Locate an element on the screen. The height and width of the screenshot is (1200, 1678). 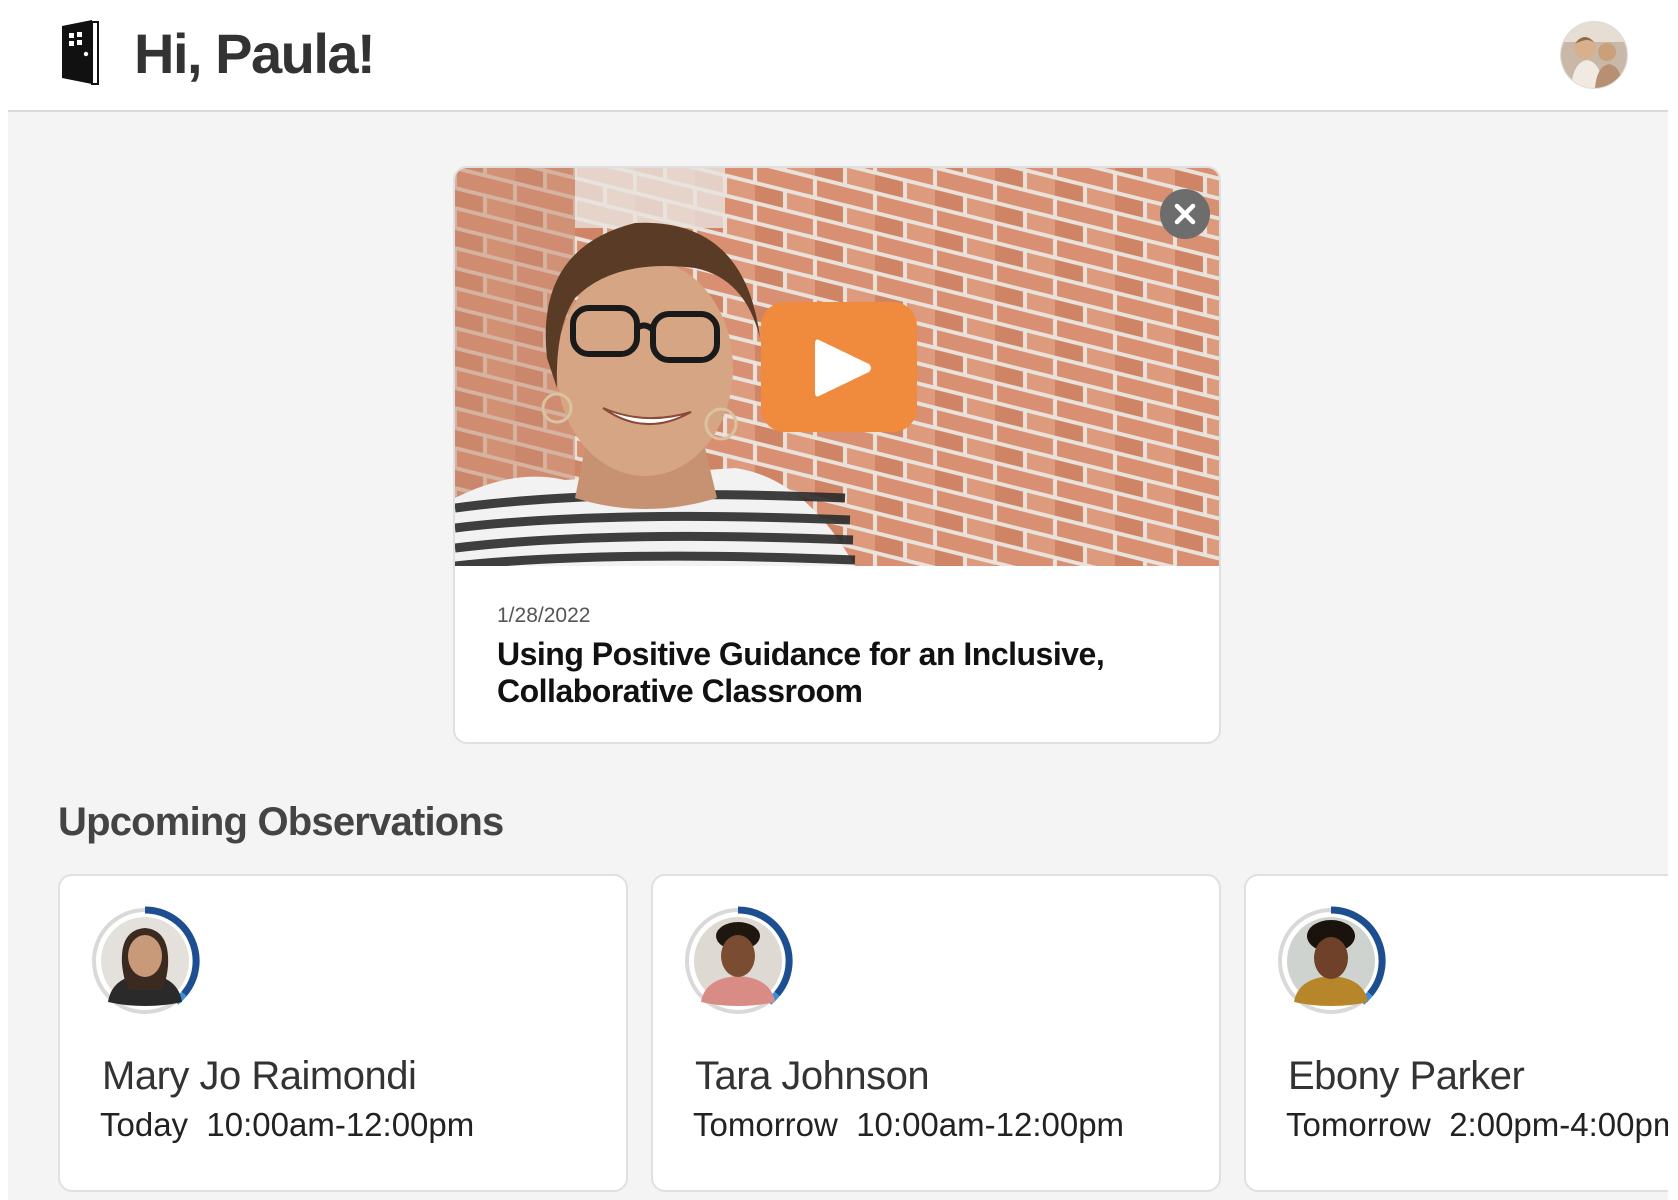
observation-hours: 2:00pm-4:00pm is located at coordinates (1558, 1124).